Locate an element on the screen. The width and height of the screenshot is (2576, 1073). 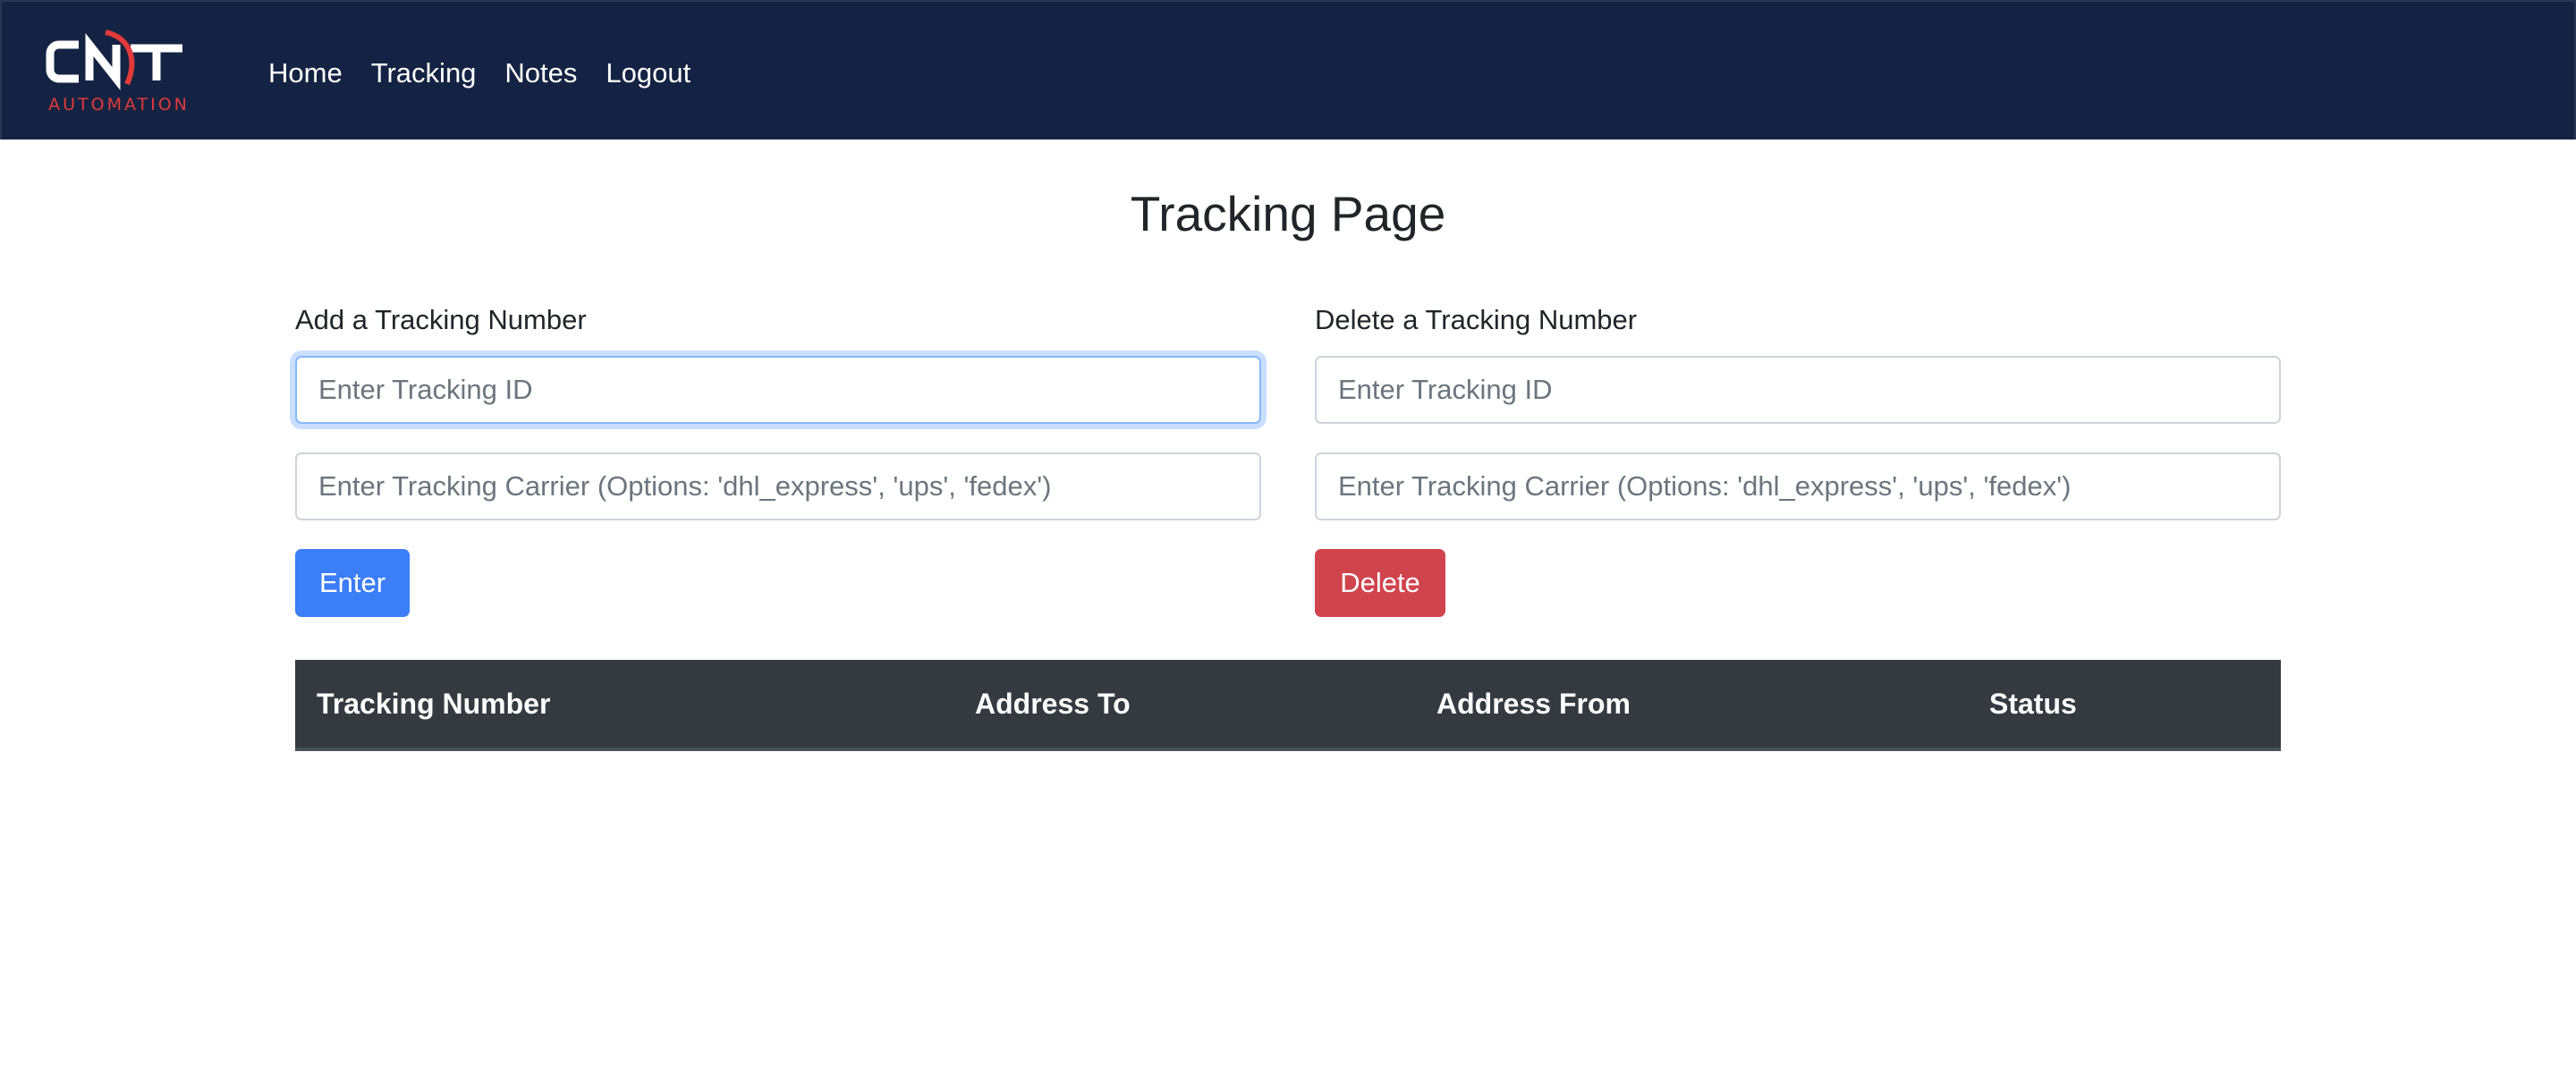
add-tracking-panel: Add a Tracking Number Enter is located at coordinates (778, 459).